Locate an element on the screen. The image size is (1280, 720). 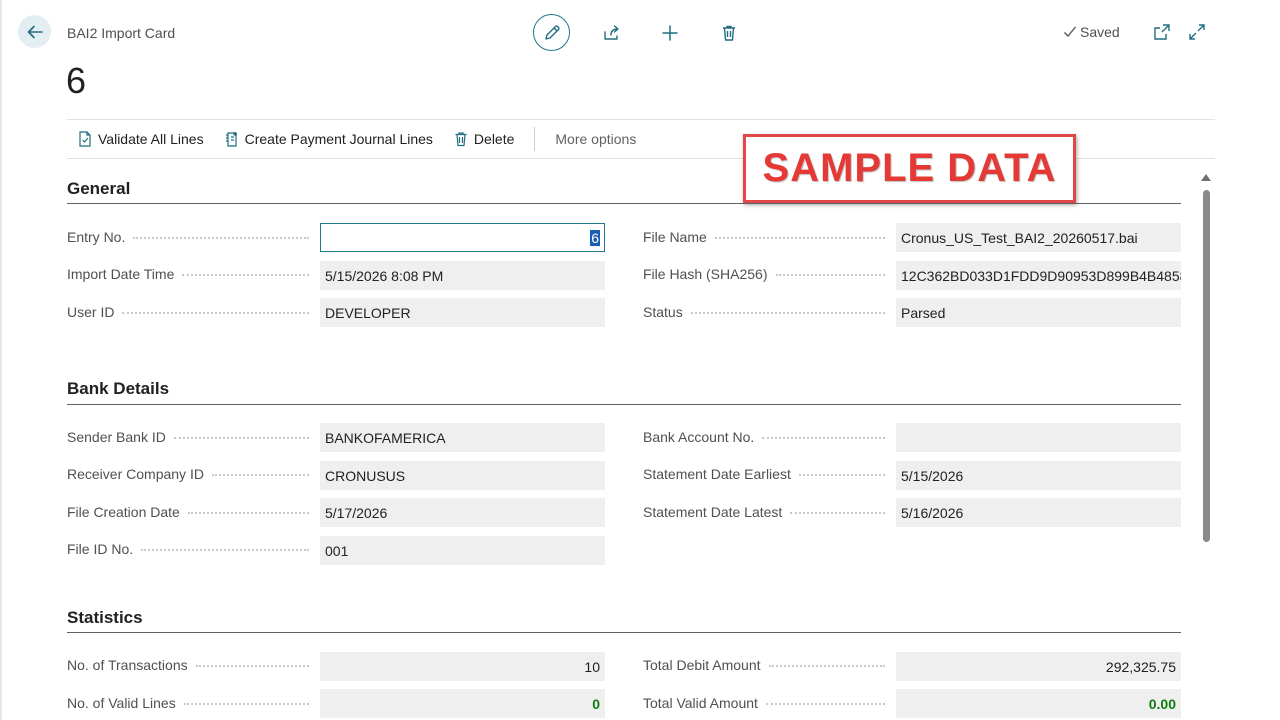
status-label: Status is located at coordinates (768, 312).